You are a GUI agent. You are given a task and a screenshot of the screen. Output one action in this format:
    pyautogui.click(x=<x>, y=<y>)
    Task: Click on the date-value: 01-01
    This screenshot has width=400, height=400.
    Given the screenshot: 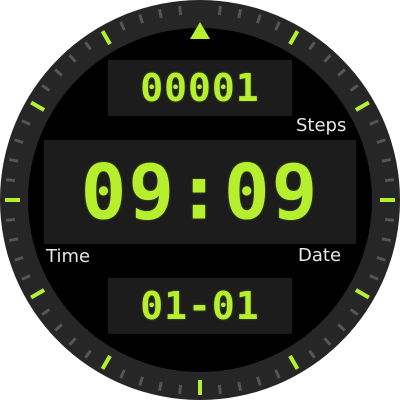 What is the action you would take?
    pyautogui.click(x=200, y=306)
    